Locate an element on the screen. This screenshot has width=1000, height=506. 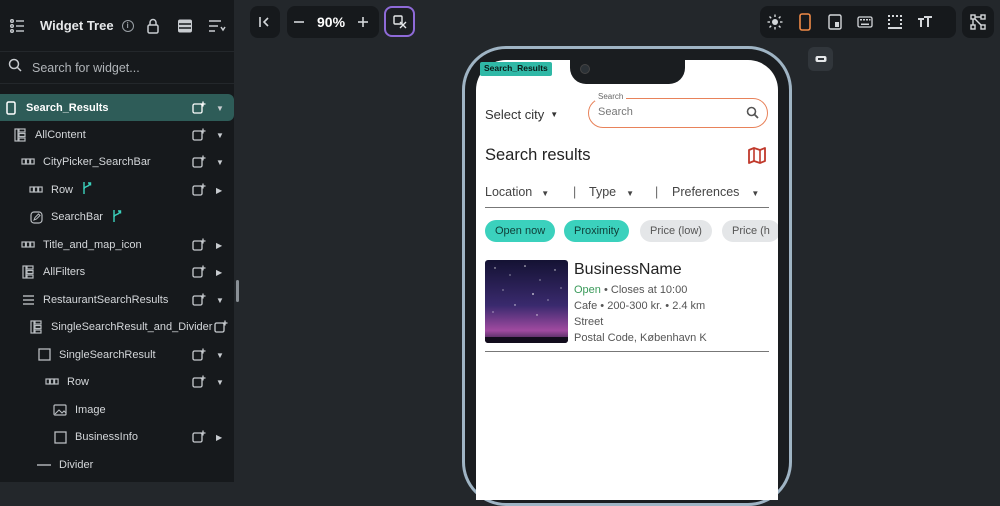
connections-icon is located at coordinates (978, 22).